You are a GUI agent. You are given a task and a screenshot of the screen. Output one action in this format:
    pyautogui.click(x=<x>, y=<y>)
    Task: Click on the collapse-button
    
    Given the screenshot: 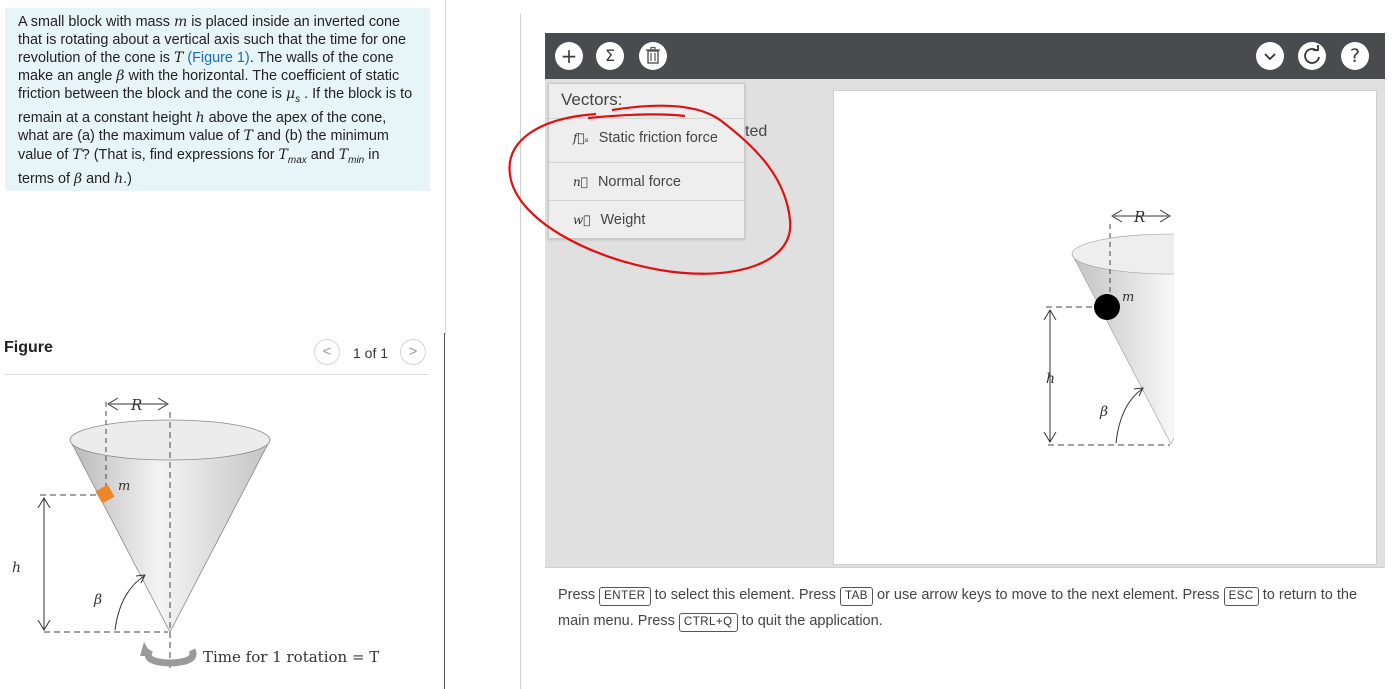 What is the action you would take?
    pyautogui.click(x=1270, y=56)
    